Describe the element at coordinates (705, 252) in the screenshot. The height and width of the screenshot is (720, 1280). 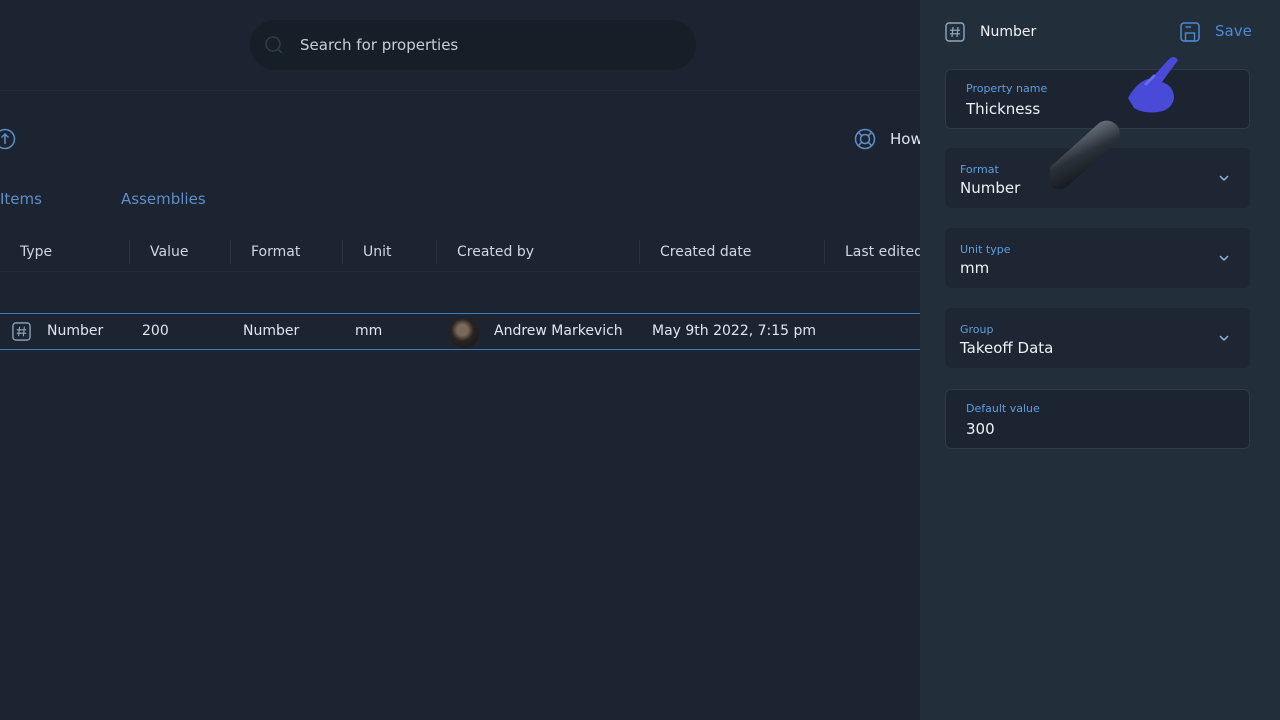
I see `column-header-created-date: Created date` at that location.